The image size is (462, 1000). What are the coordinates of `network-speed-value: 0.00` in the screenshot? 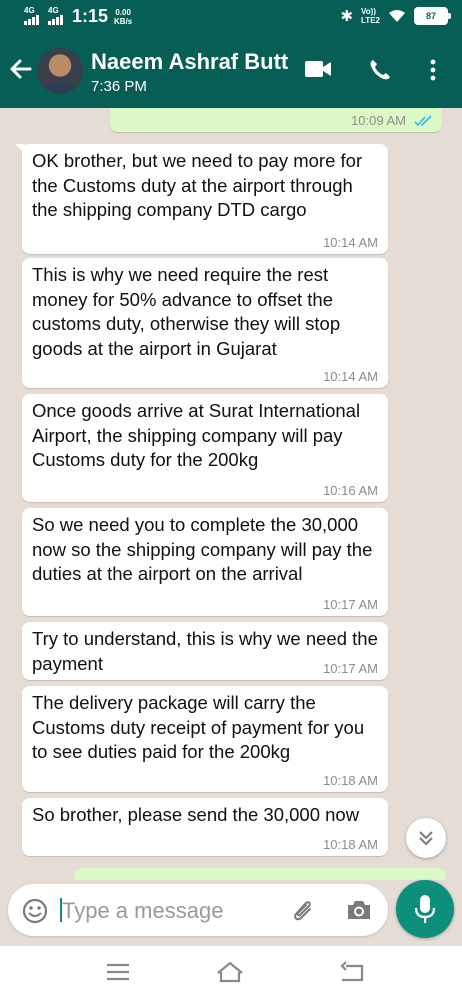 It's located at (123, 12).